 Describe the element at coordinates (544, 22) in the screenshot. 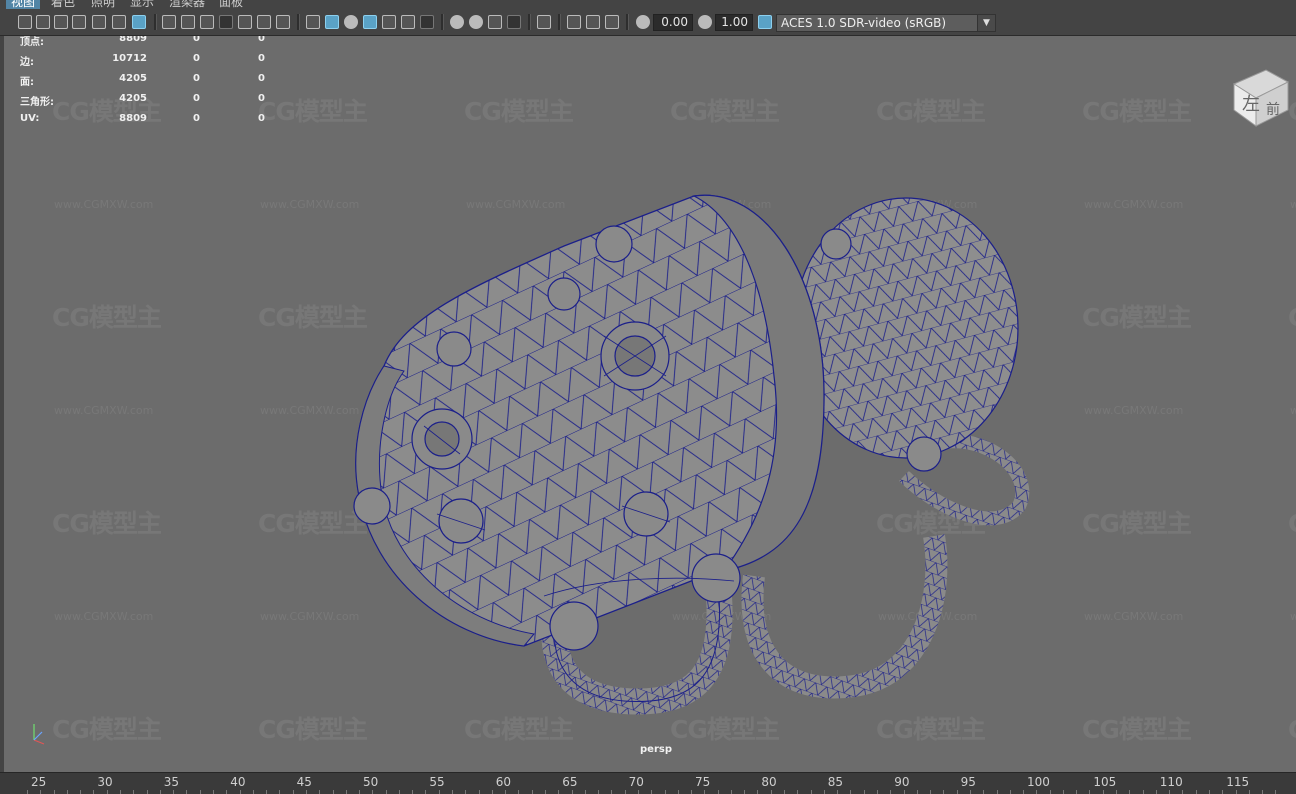

I see `isolate-select-icon` at that location.